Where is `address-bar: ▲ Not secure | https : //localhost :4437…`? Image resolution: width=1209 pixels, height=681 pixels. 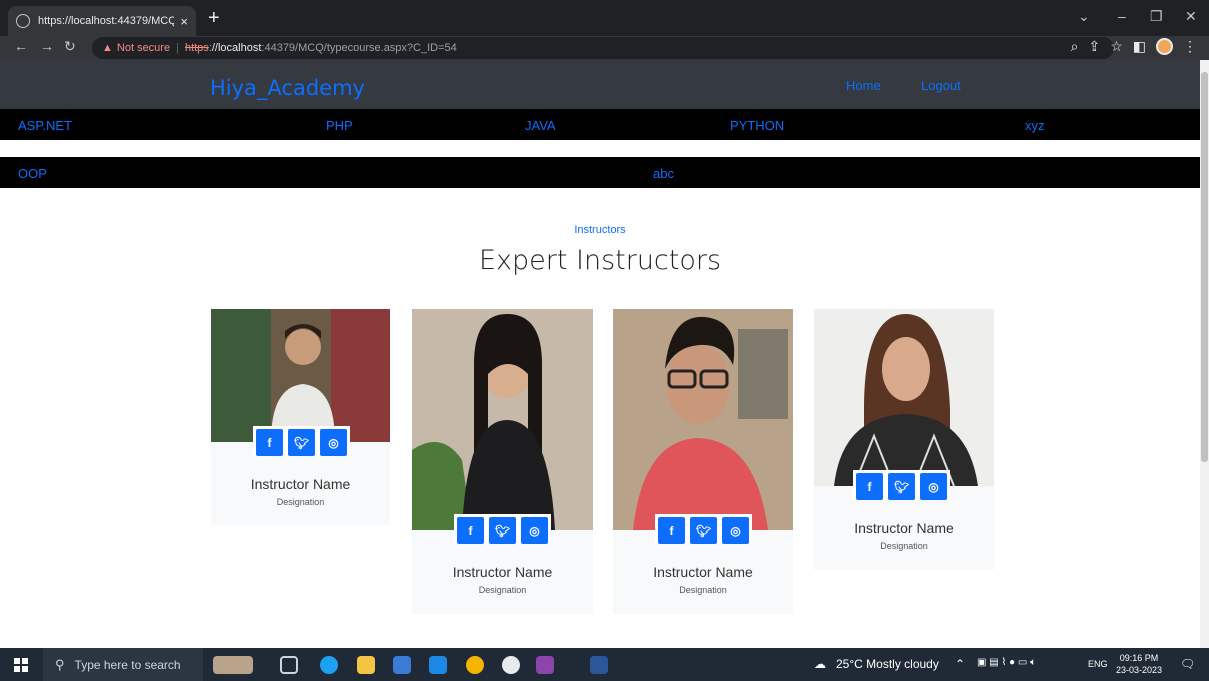 address-bar: ▲ Not secure | https : //localhost :4437… is located at coordinates (603, 48).